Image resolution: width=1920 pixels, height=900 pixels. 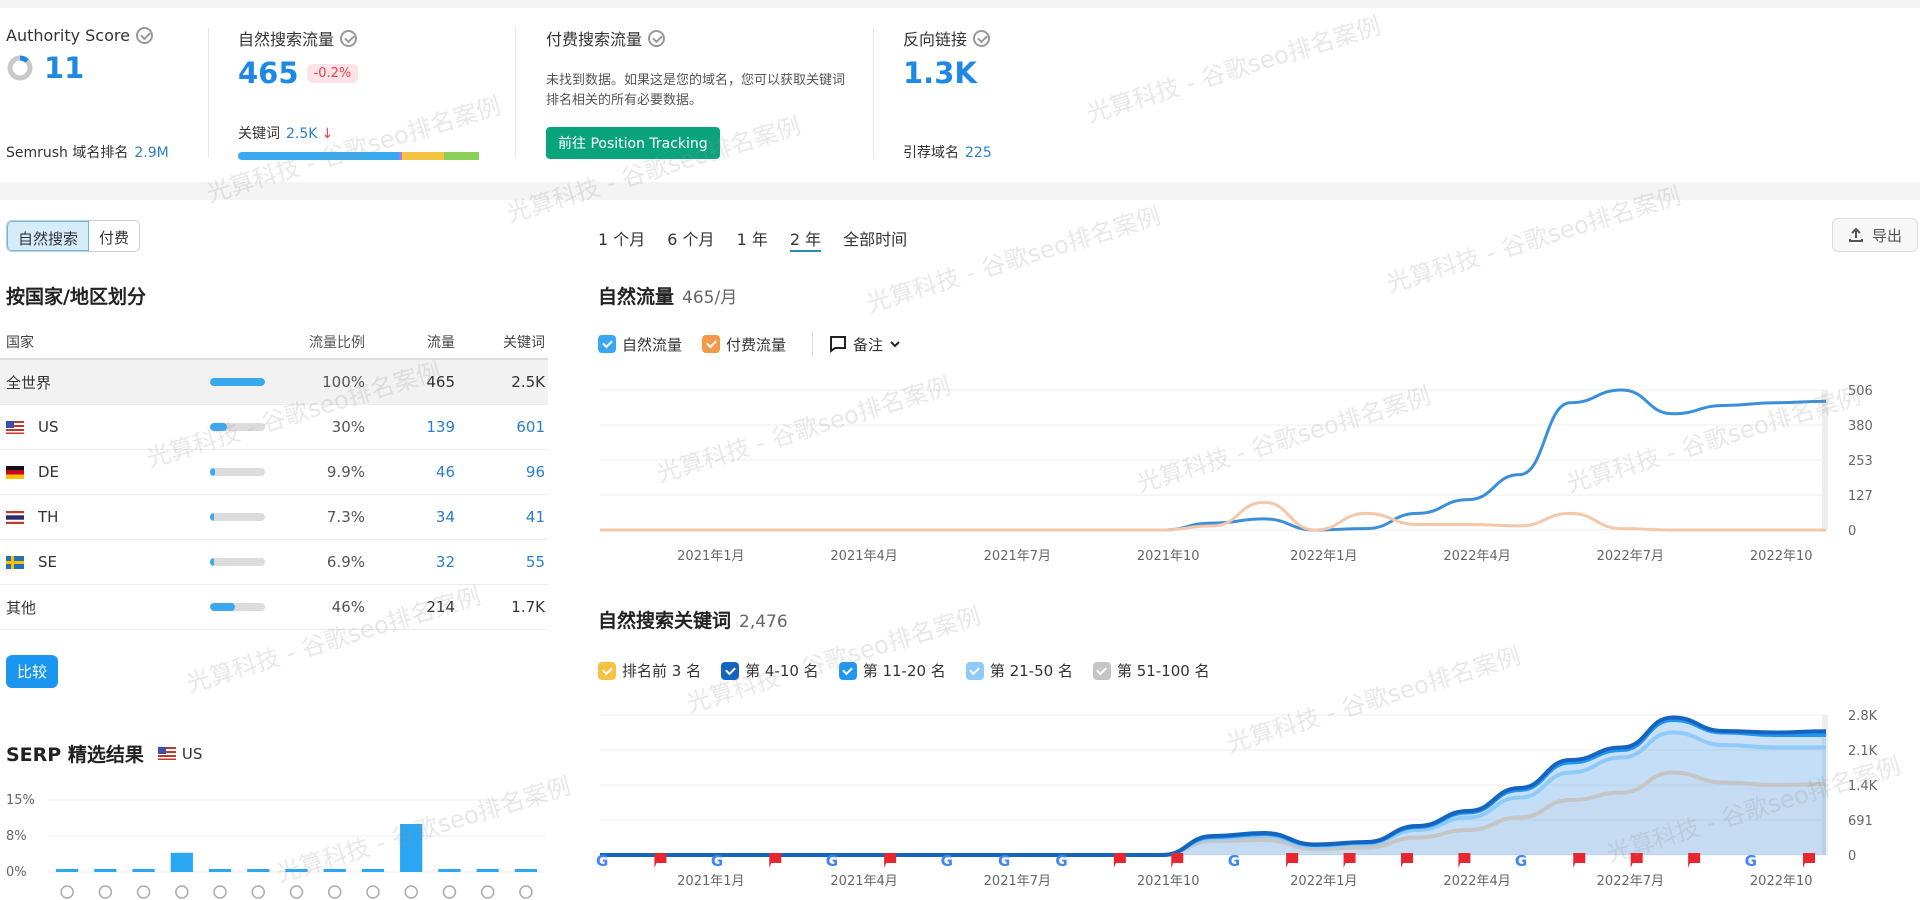 I want to click on table-row: TH 7.3% 34 41, so click(x=274, y=517).